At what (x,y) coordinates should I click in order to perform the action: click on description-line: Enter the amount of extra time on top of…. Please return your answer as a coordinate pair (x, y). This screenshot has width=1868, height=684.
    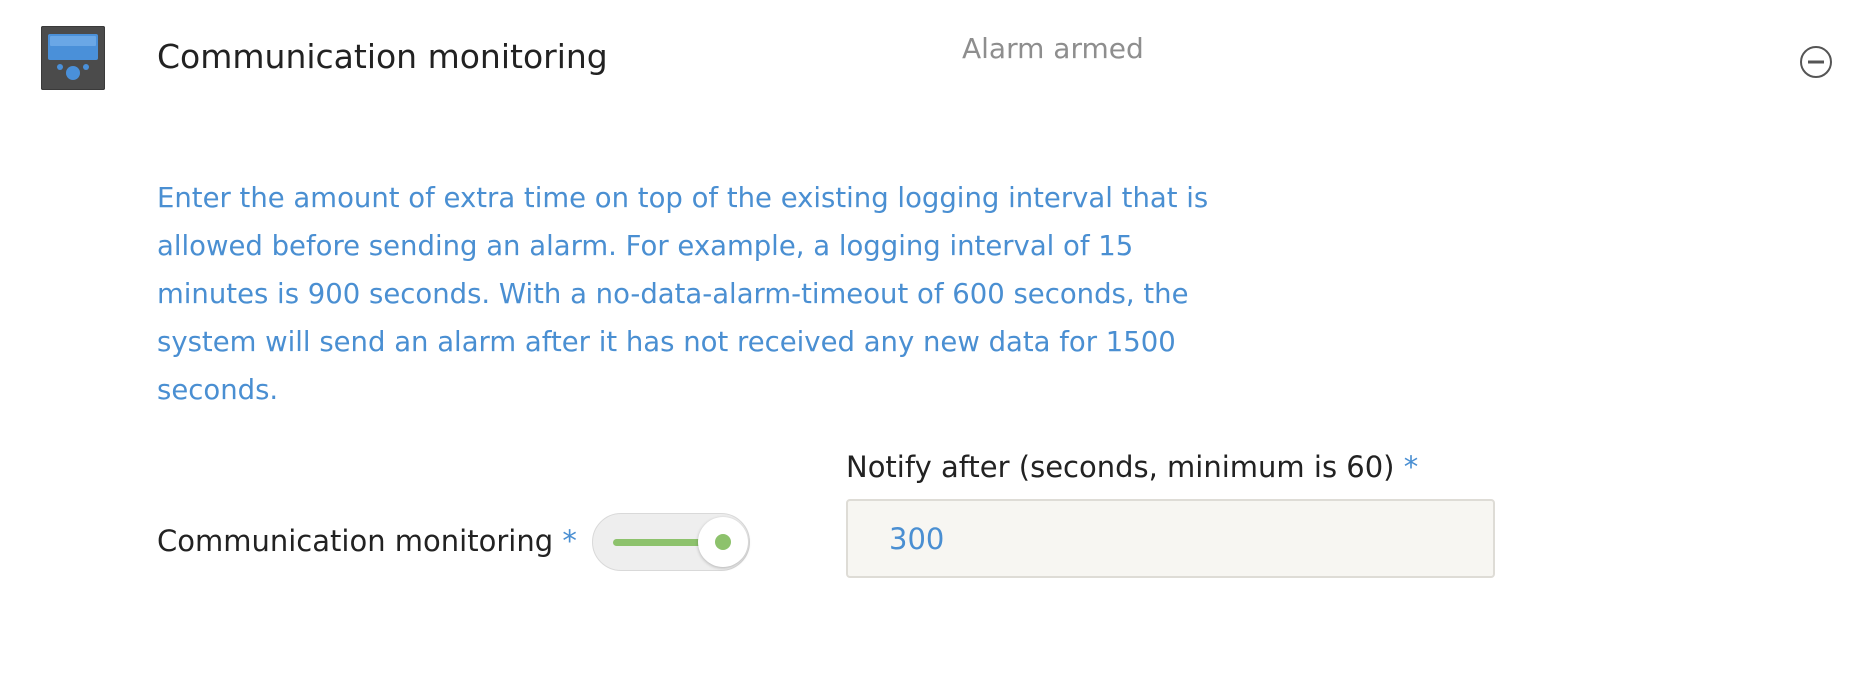
    Looking at the image, I should click on (683, 198).